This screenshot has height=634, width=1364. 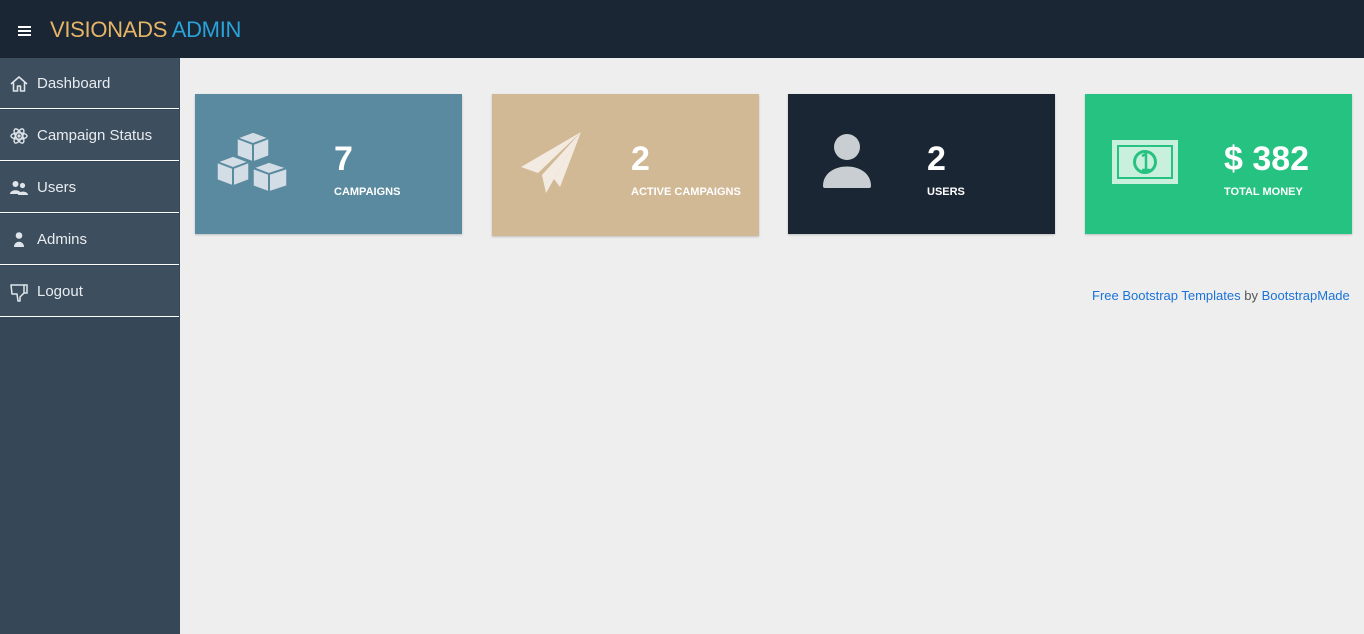 I want to click on home-icon, so click(x=19, y=84).